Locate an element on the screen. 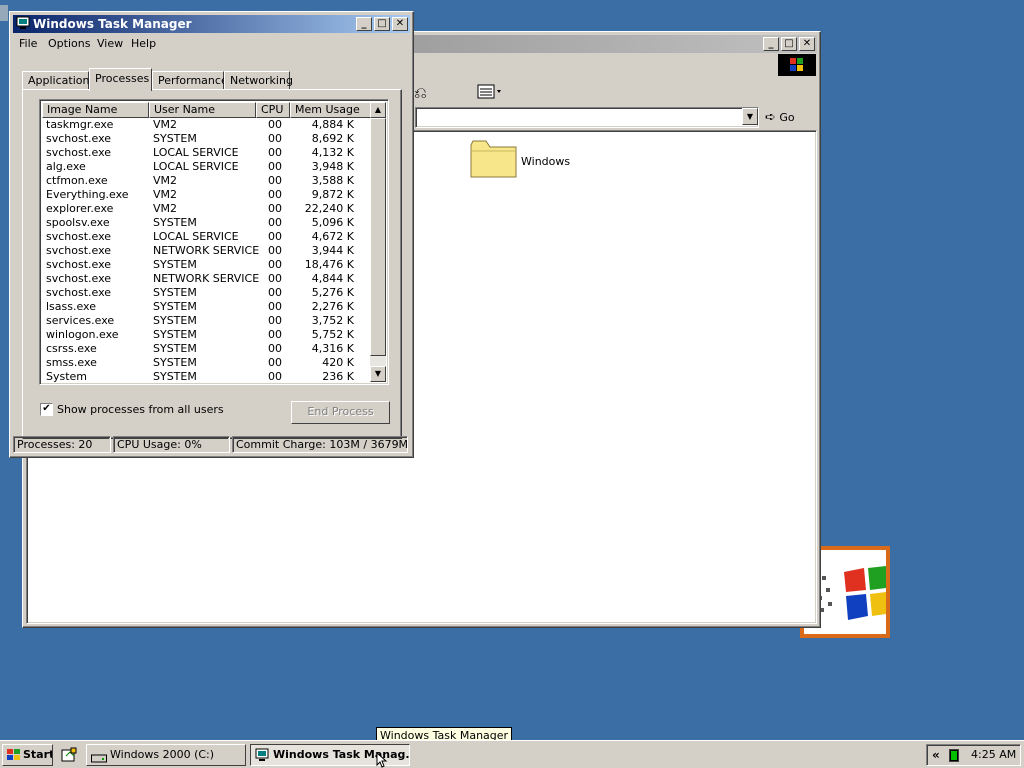 The image size is (1024, 768). task-manager-titlebar: Windows Task Manager _ □ ✕ is located at coordinates (211, 24).